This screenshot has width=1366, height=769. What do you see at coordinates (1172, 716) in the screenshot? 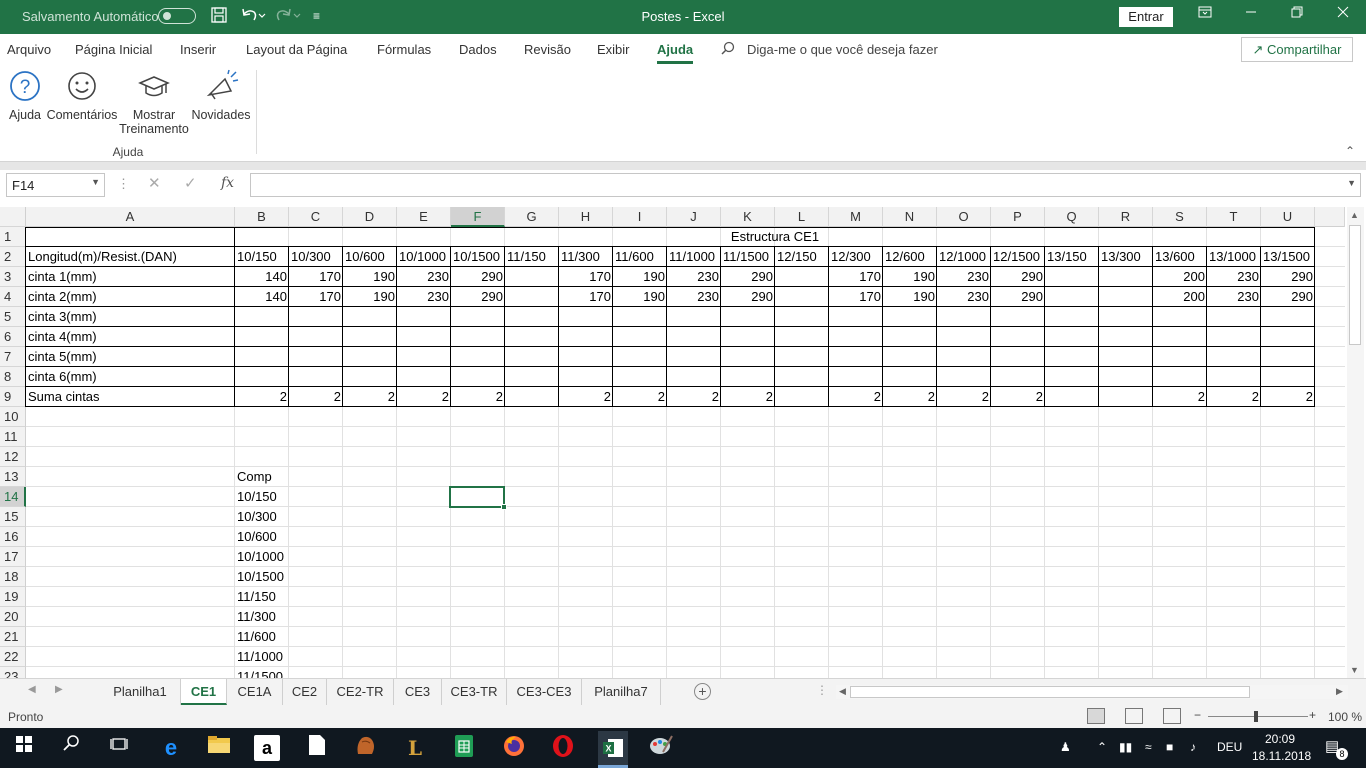
I see `page-break-view-icon` at bounding box center [1172, 716].